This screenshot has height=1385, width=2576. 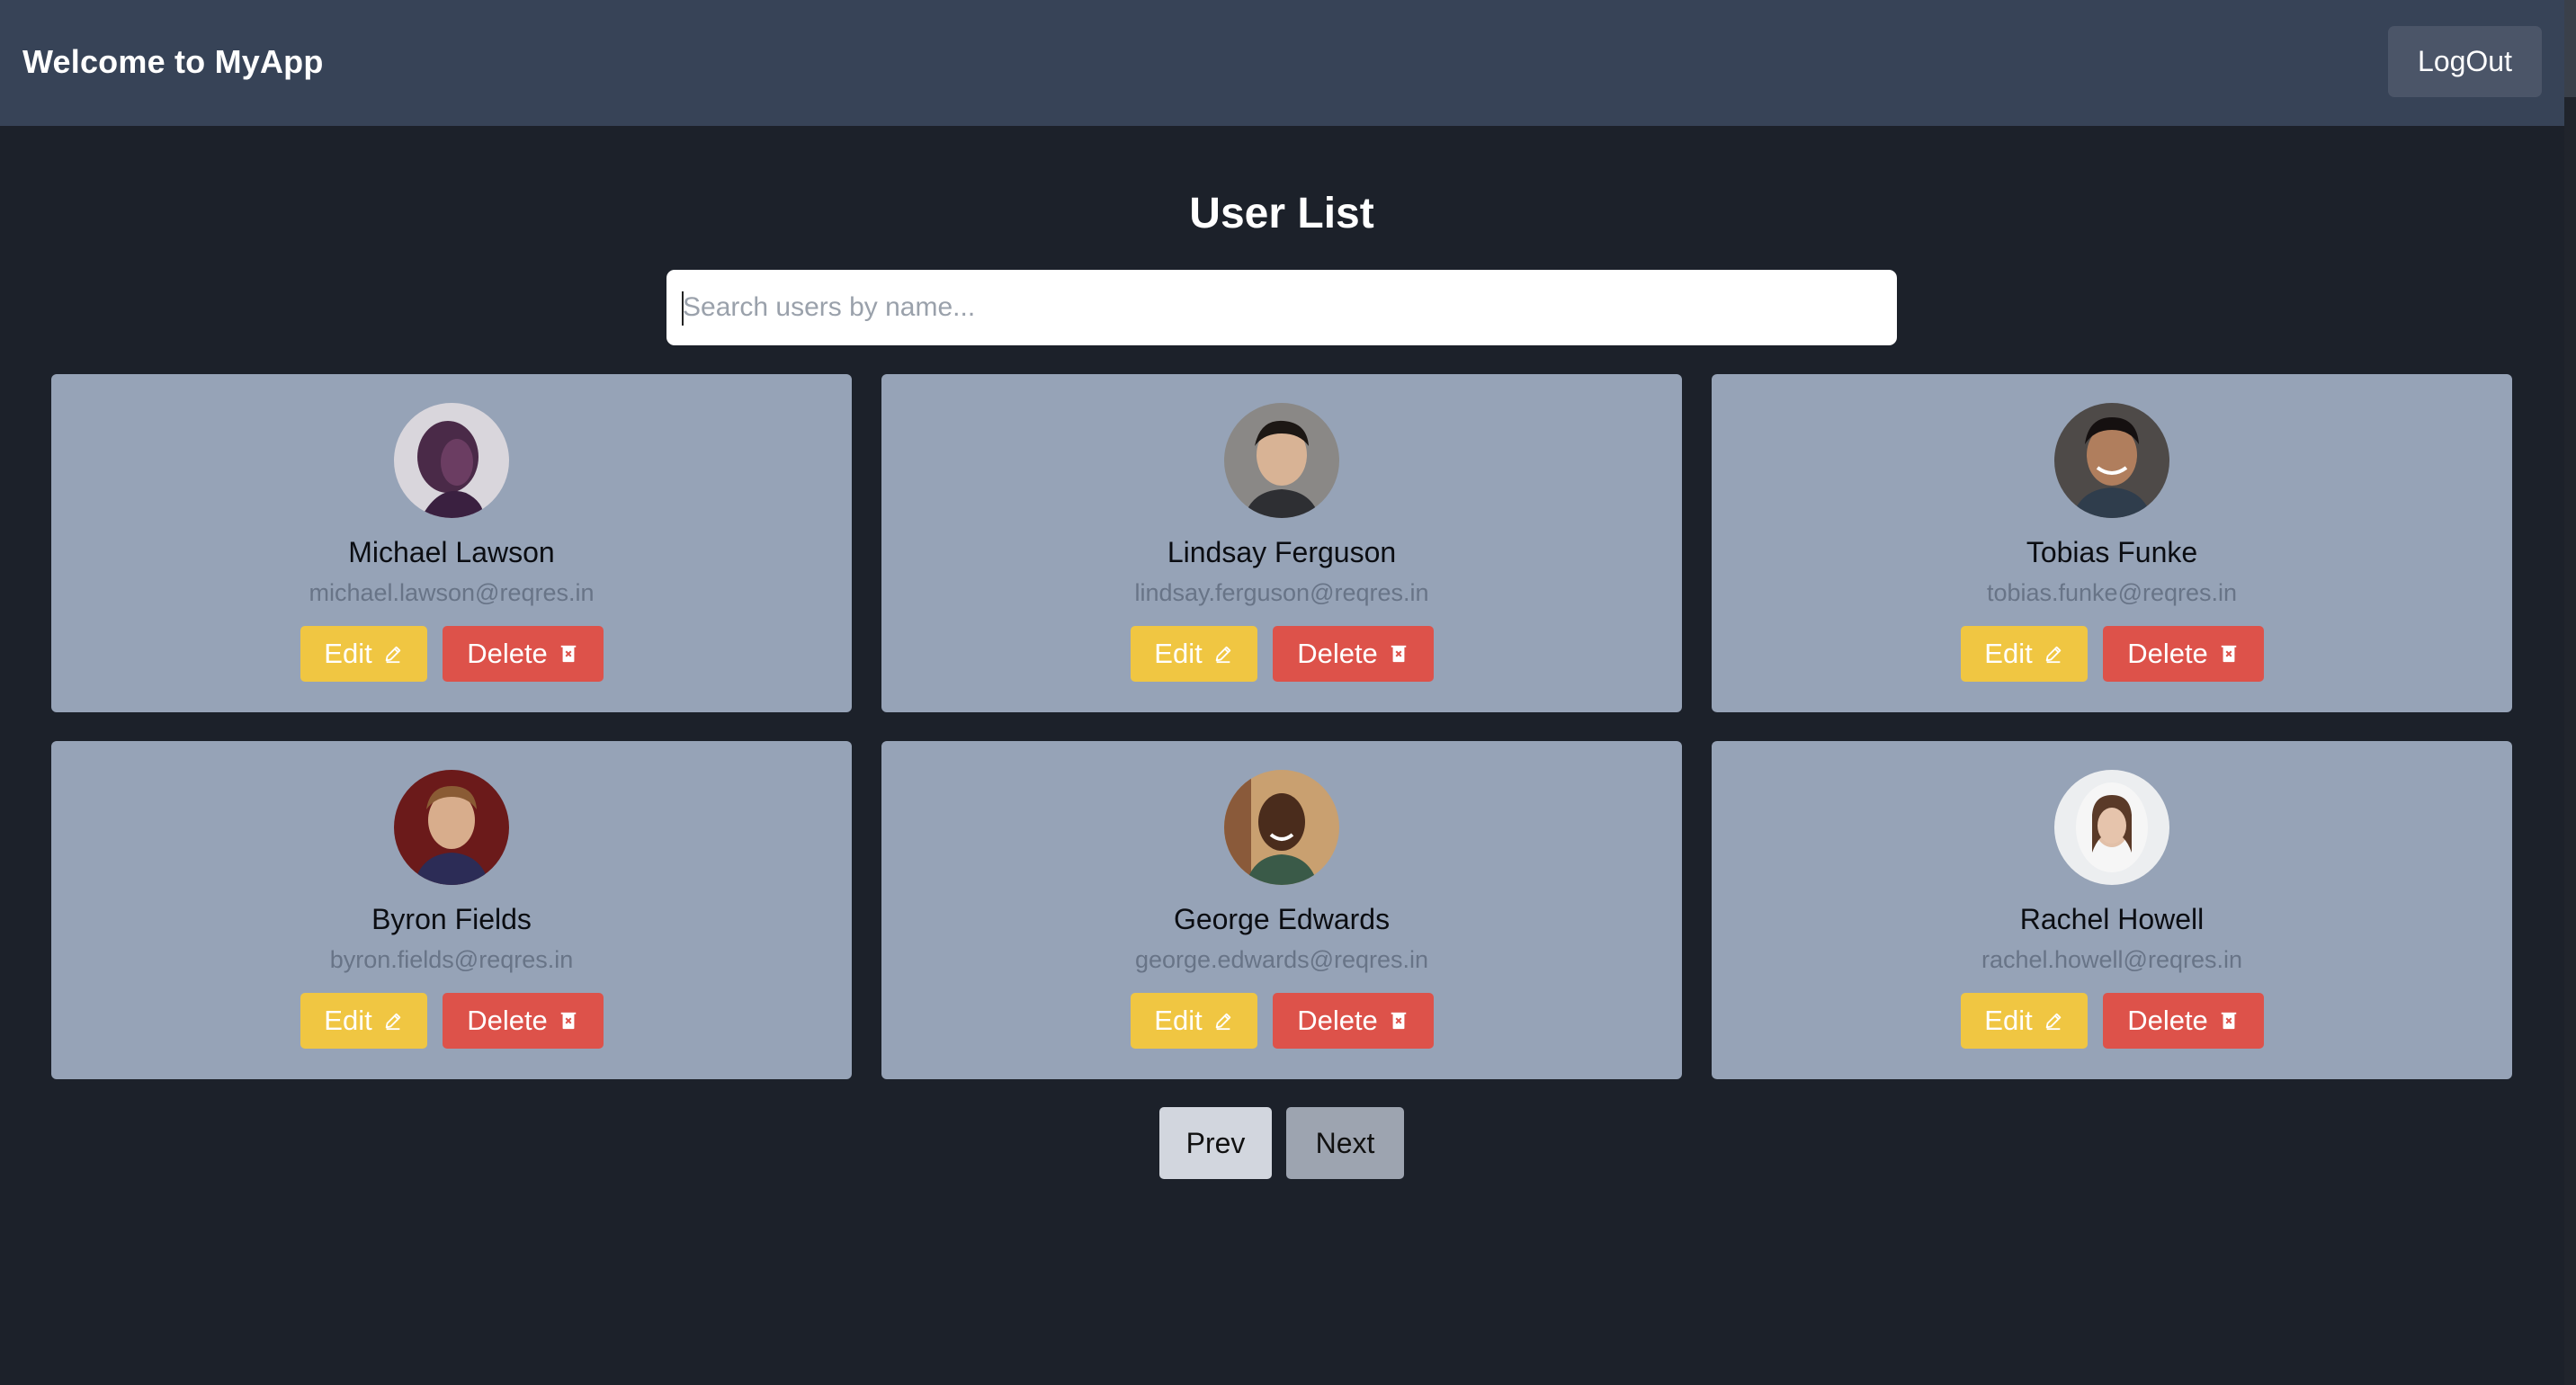 I want to click on user-name: George Edwards, so click(x=1282, y=919).